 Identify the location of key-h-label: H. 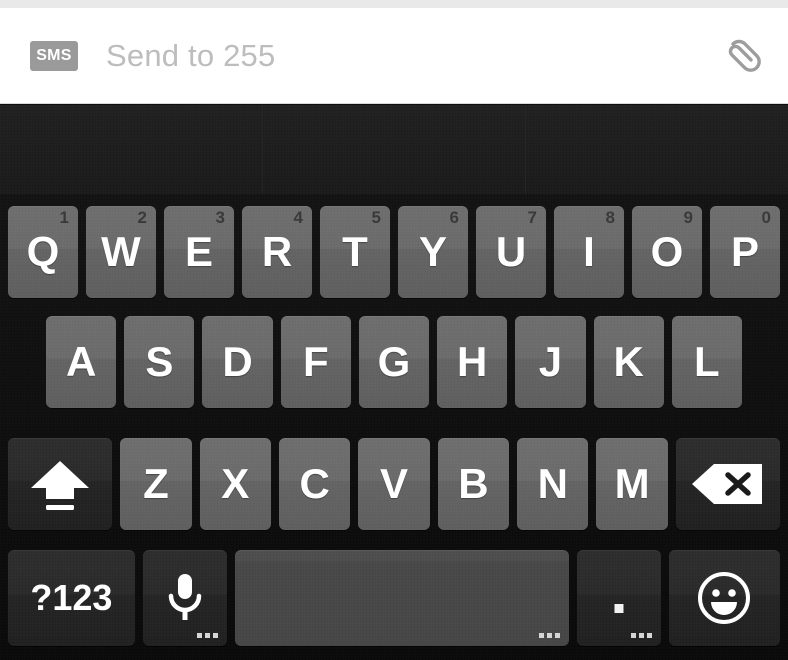
(472, 361).